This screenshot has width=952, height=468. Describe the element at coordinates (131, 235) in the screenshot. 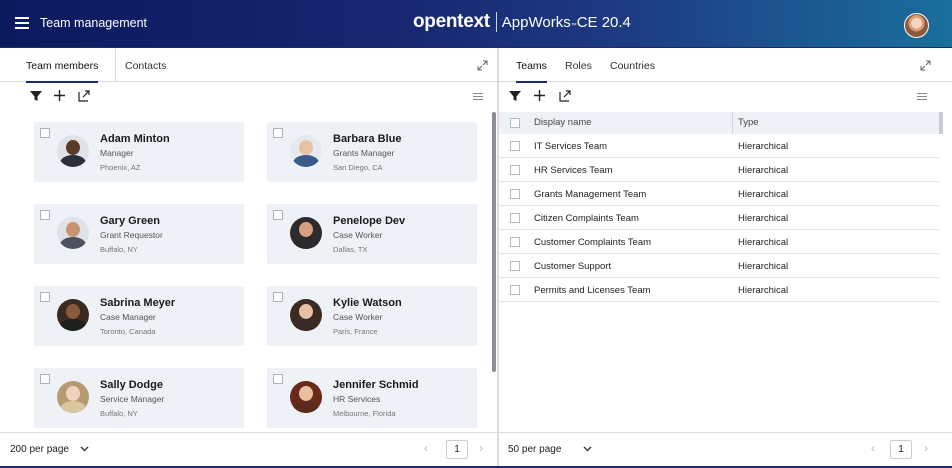

I see `member-role: Grant Requestor` at that location.